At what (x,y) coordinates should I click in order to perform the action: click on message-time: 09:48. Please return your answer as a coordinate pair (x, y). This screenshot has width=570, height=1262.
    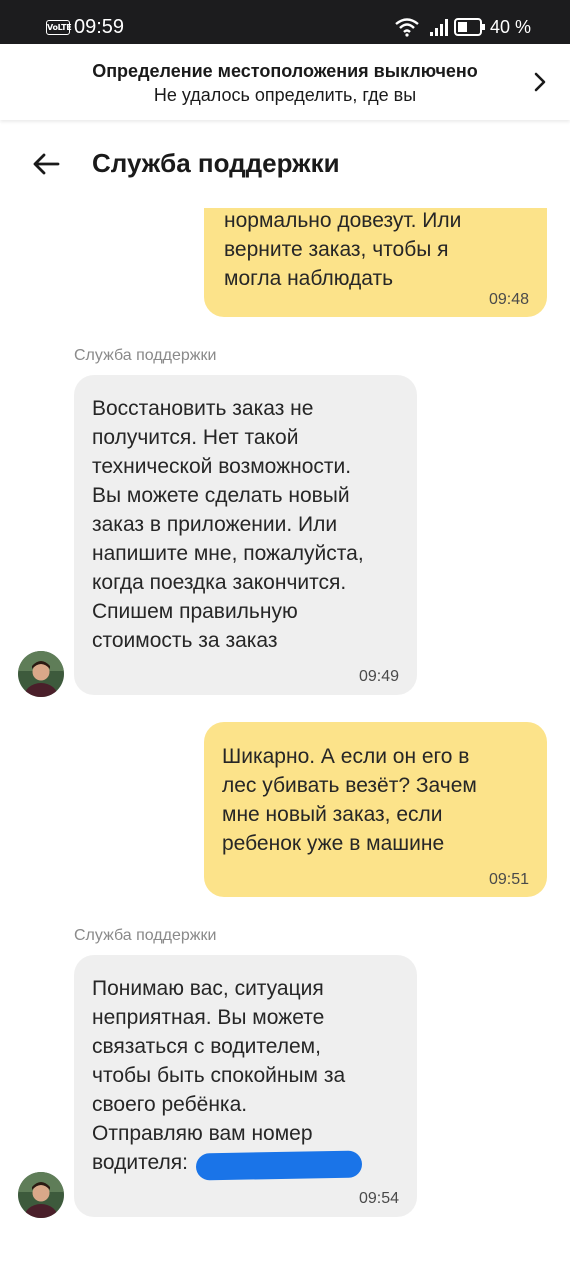
    Looking at the image, I should click on (508, 299).